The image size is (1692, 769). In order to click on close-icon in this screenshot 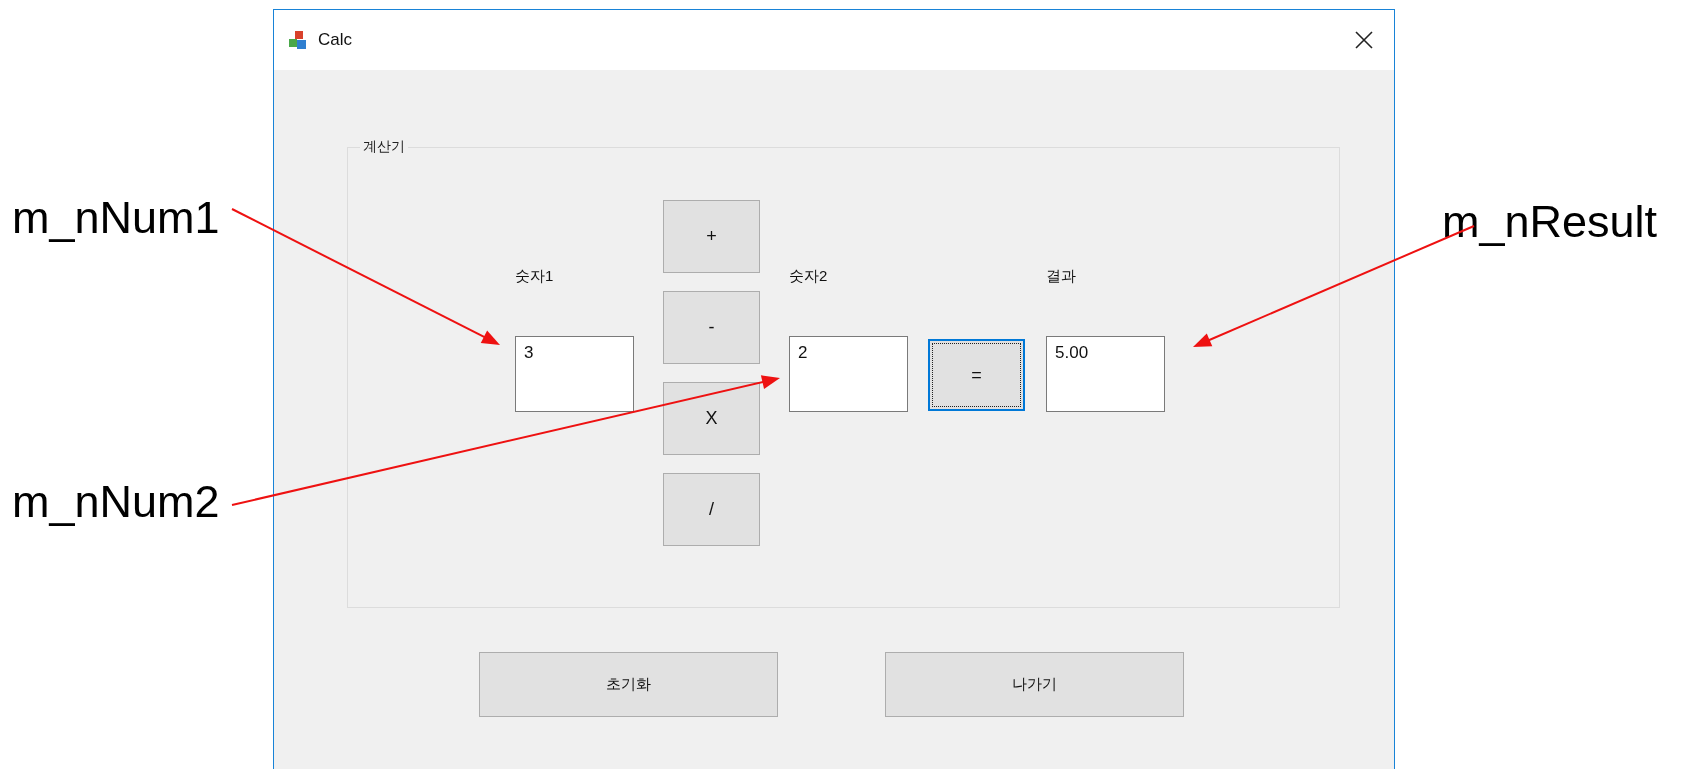, I will do `click(1364, 40)`.